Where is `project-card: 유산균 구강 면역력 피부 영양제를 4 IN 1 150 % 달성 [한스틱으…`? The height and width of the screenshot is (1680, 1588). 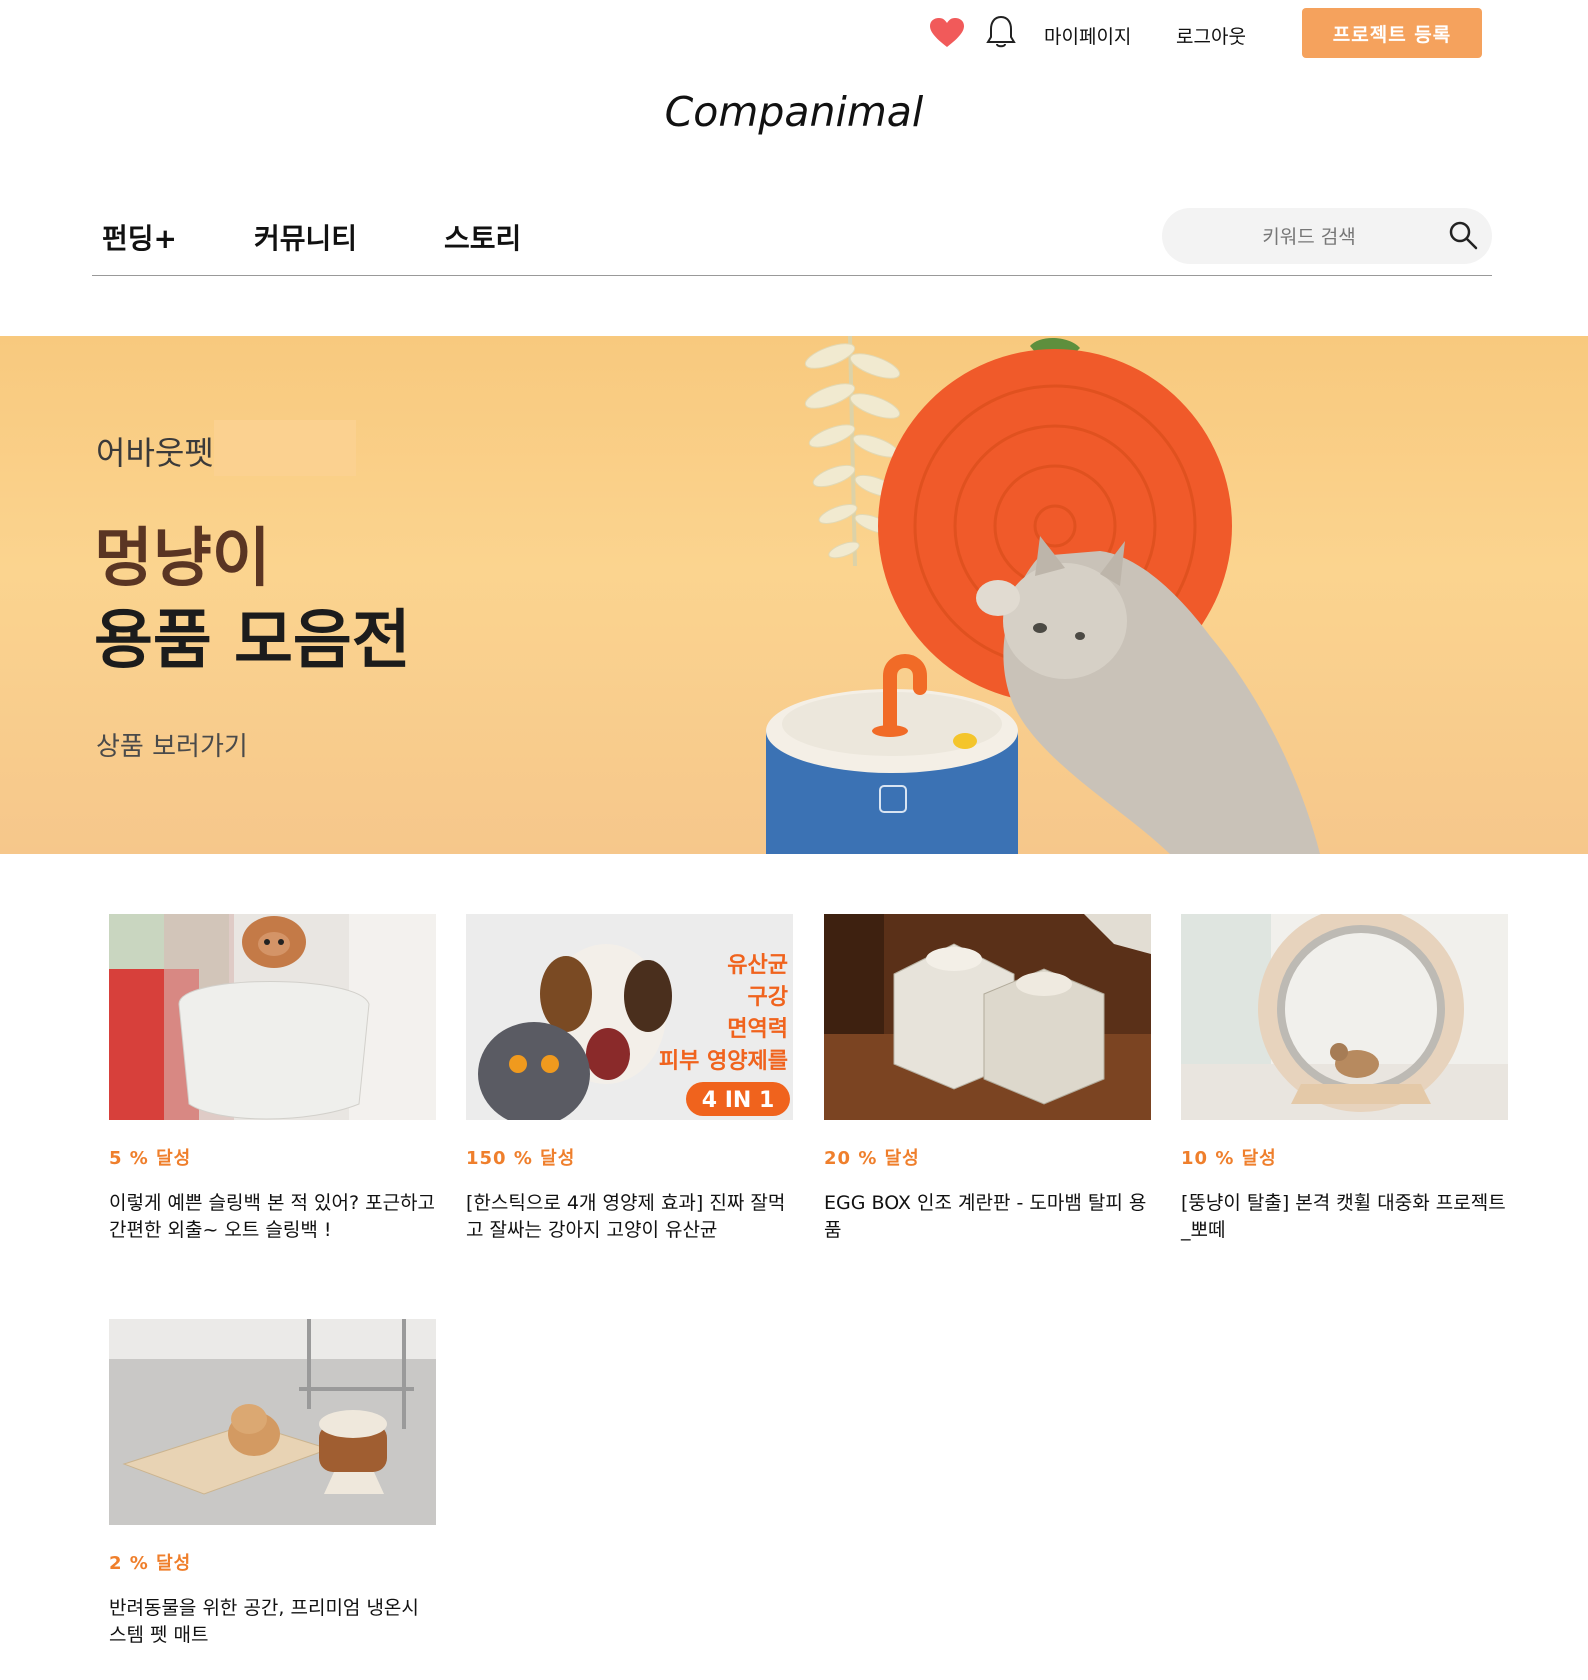 project-card: 유산균 구강 면역력 피부 영양제를 4 IN 1 150 % 달성 [한스틱으… is located at coordinates (629, 1079).